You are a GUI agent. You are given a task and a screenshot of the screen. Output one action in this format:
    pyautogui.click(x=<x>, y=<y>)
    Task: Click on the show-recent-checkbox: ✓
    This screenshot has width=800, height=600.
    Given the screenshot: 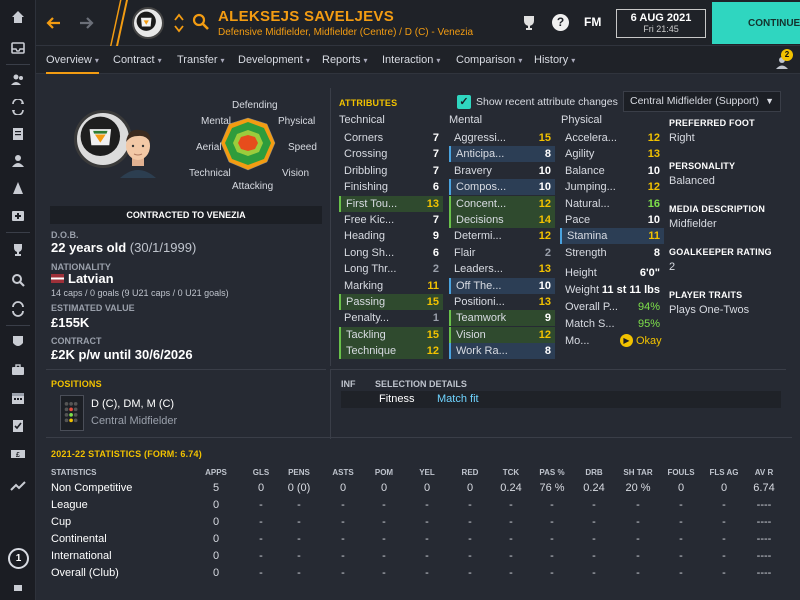 What is the action you would take?
    pyautogui.click(x=464, y=102)
    